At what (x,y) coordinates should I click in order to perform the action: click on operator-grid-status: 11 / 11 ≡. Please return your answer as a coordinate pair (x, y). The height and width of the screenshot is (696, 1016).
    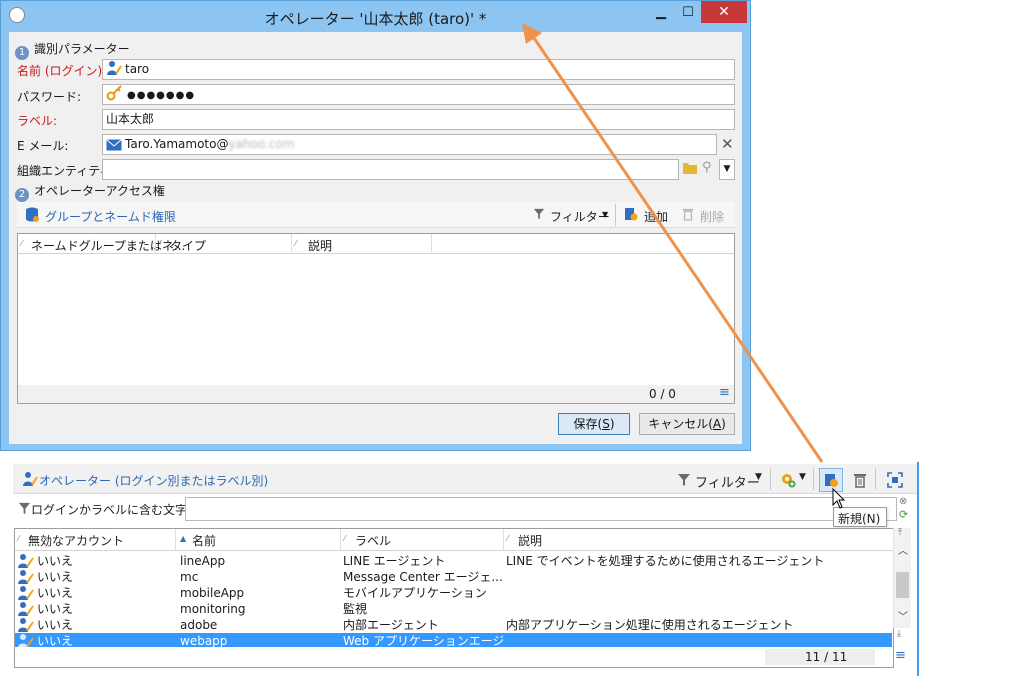
    Looking at the image, I should click on (460, 657).